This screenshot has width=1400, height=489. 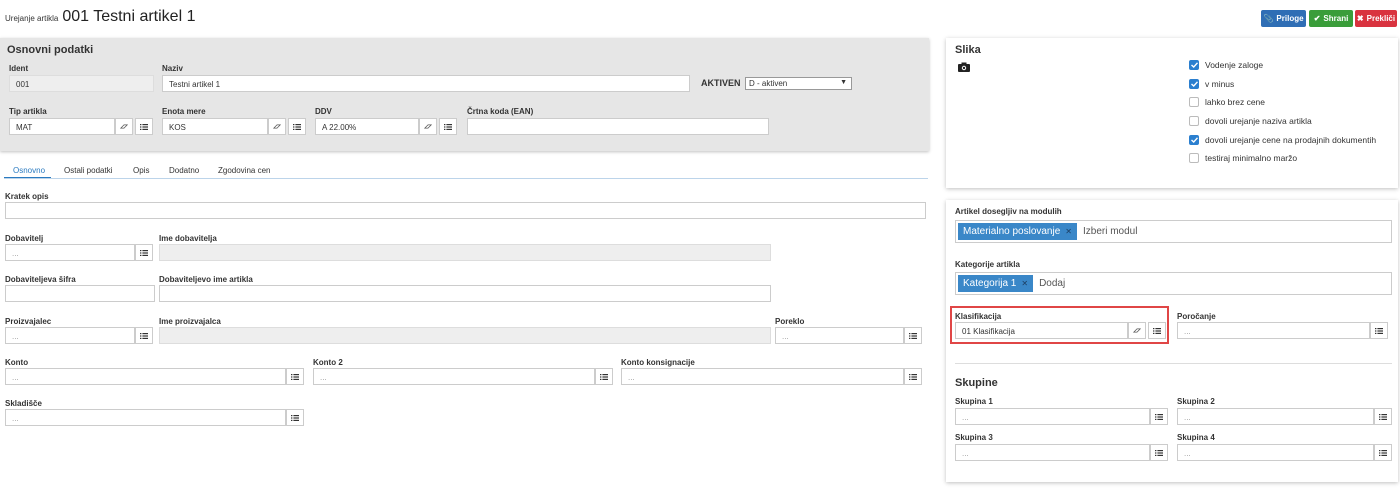 I want to click on ddv-list-button, so click(x=448, y=126).